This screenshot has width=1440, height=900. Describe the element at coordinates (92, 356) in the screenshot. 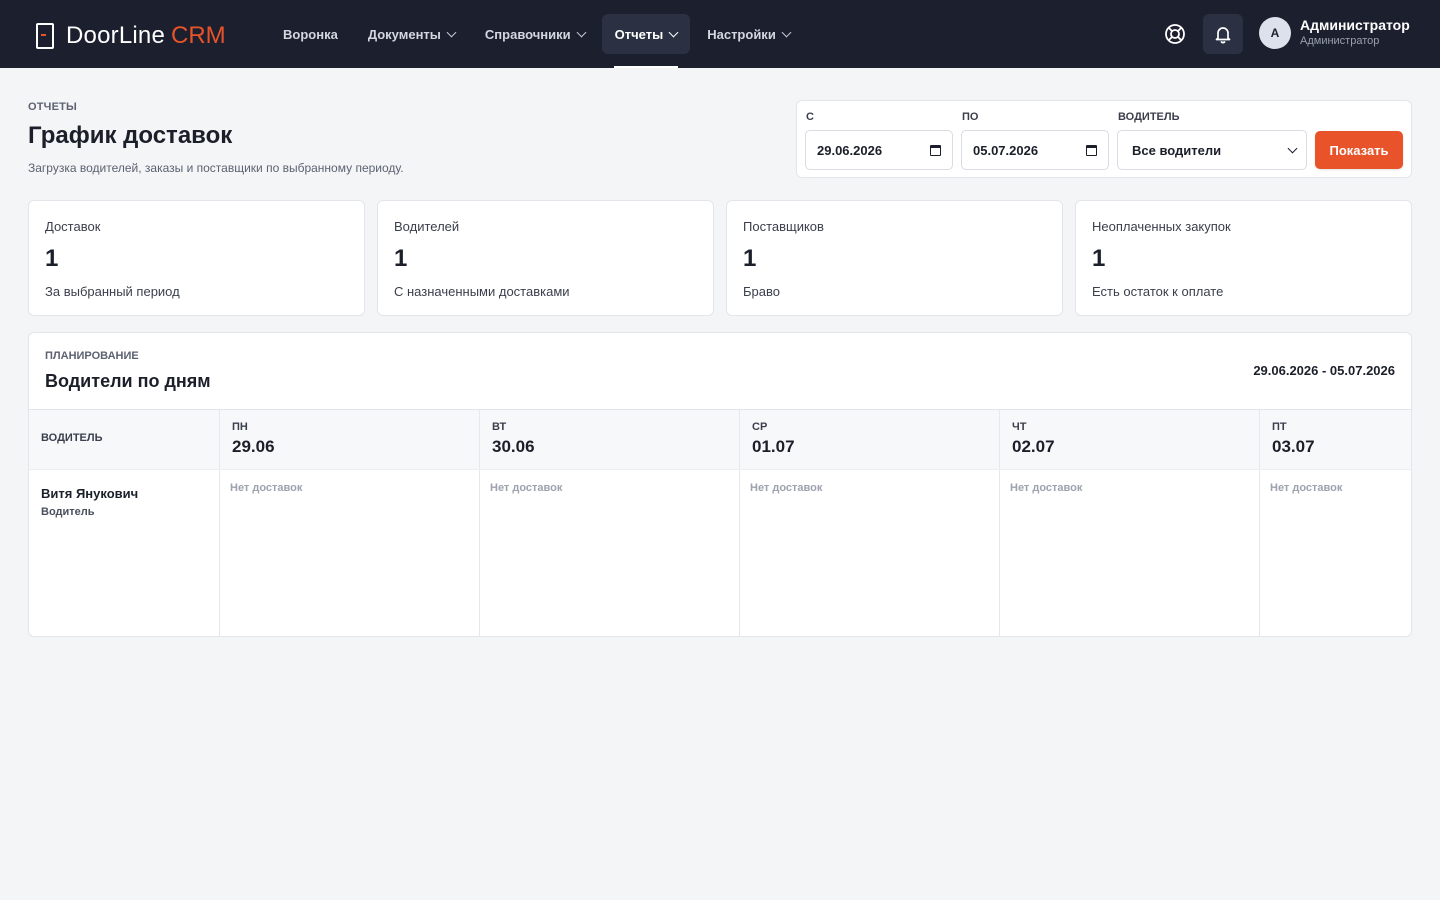

I see `schedule-eyebrow: ПЛАНИРОВАНИЕ` at that location.